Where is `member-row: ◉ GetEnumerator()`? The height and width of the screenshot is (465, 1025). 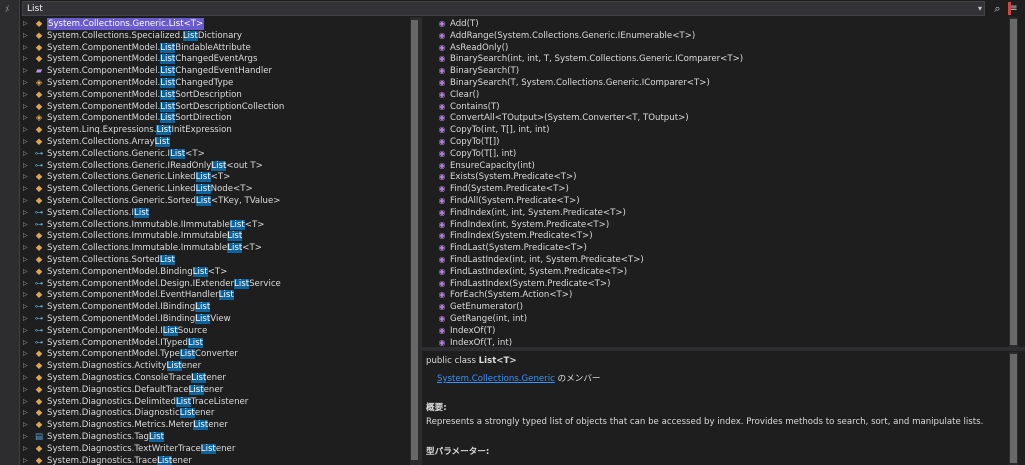 member-row: ◉ GetEnumerator() is located at coordinates (714, 307).